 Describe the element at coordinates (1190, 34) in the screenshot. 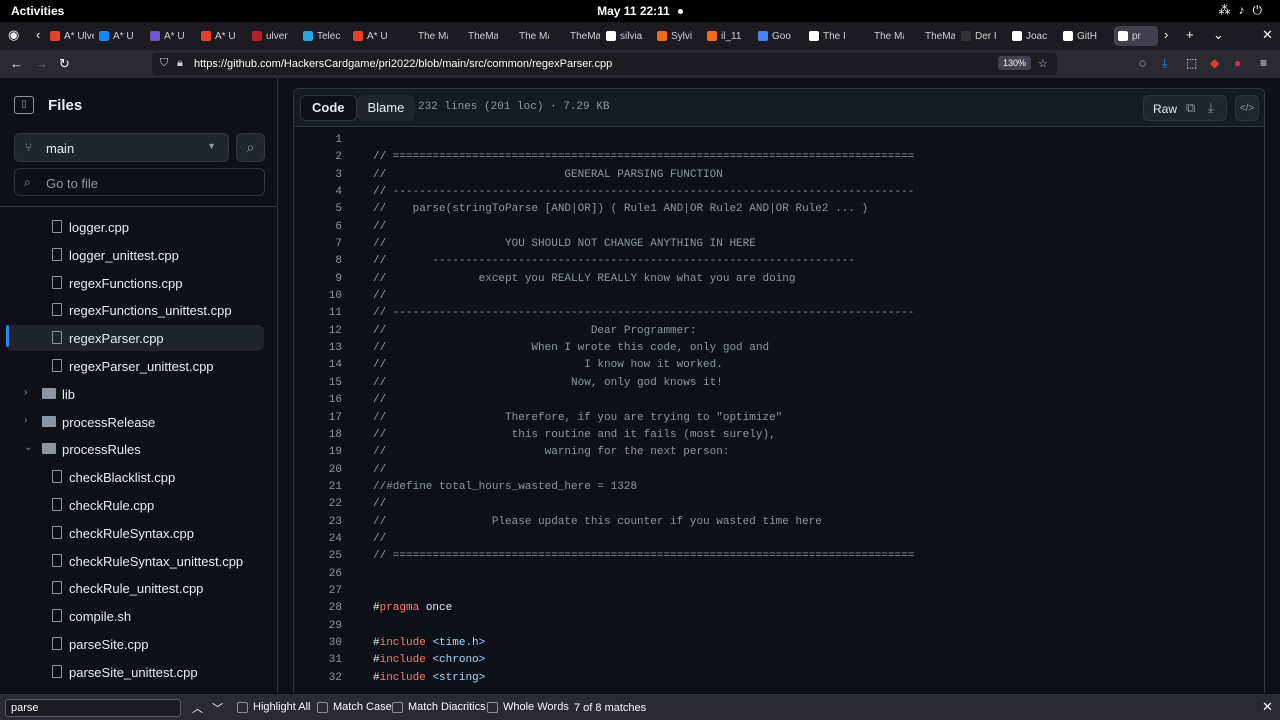

I see `new-tab-button: +` at that location.